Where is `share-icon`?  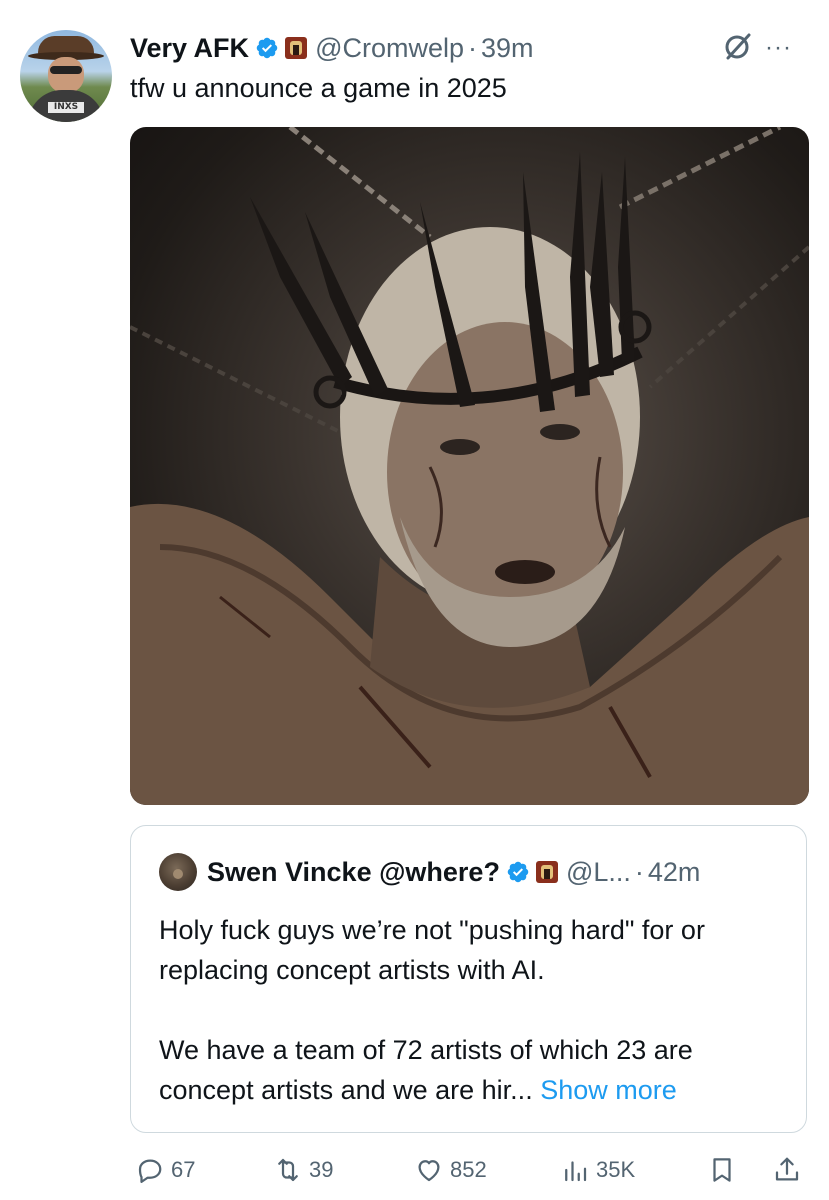 share-icon is located at coordinates (787, 1169).